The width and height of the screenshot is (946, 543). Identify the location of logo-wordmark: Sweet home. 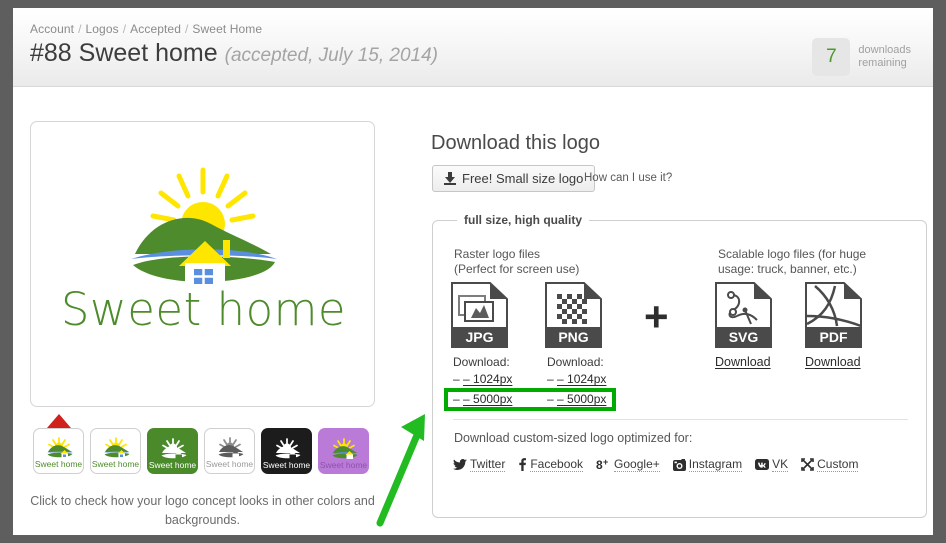
(203, 309).